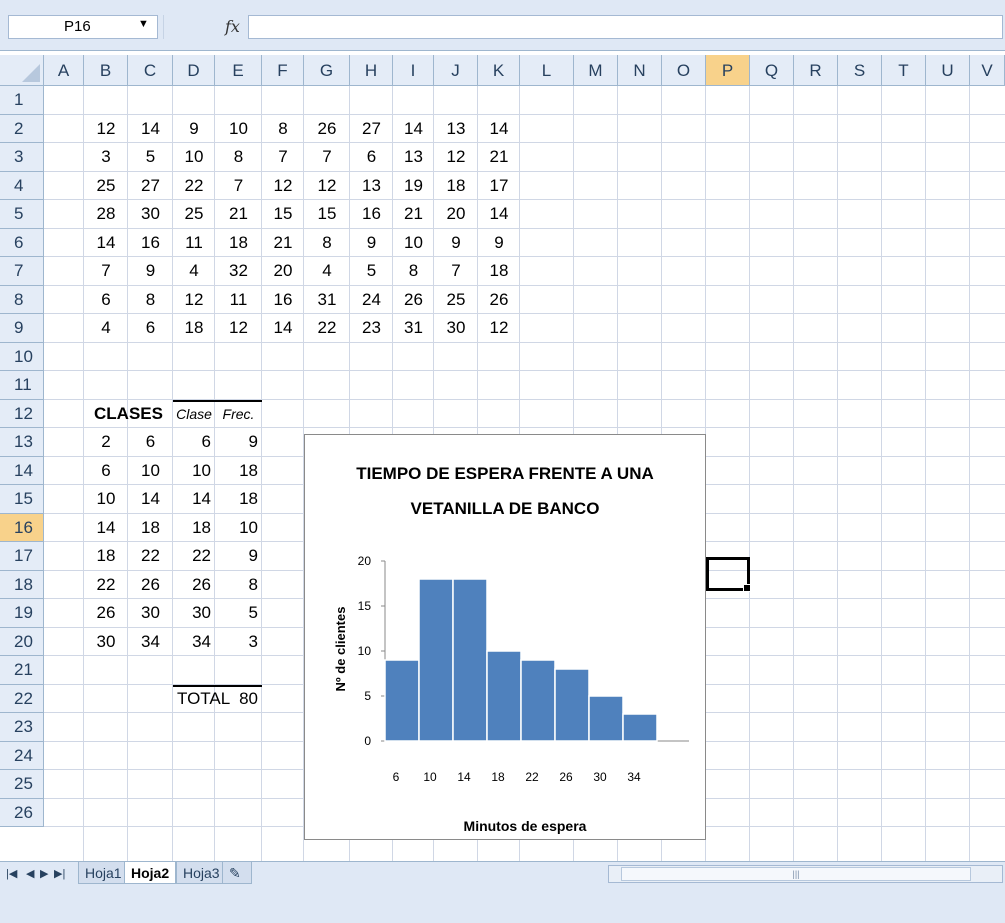 This screenshot has width=1005, height=923. What do you see at coordinates (547, 70) in the screenshot?
I see `column-header-l: L` at bounding box center [547, 70].